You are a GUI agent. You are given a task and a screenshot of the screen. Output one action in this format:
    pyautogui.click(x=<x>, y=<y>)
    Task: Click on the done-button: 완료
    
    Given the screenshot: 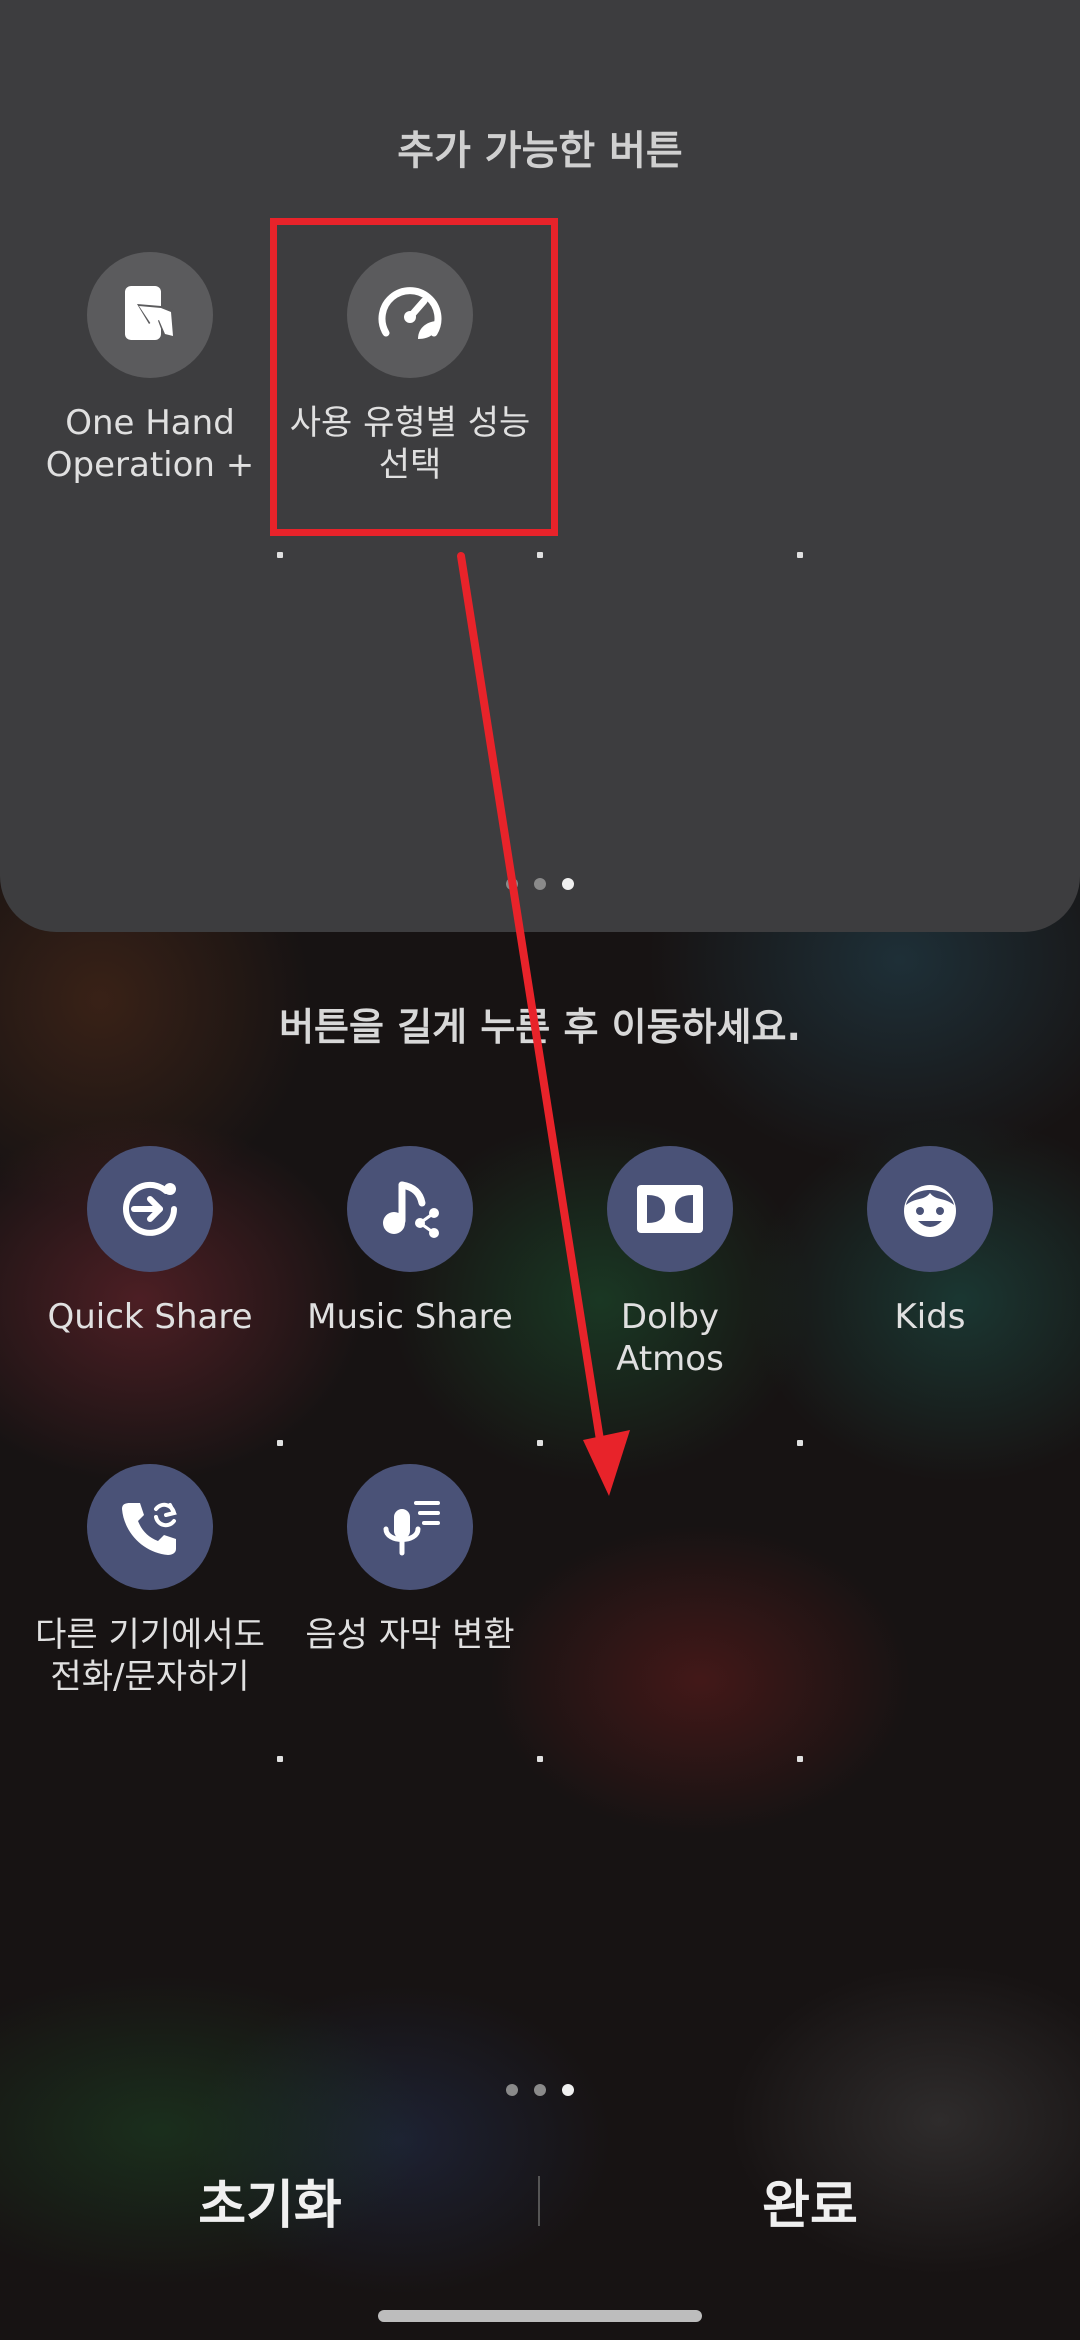 What is the action you would take?
    pyautogui.click(x=810, y=2200)
    